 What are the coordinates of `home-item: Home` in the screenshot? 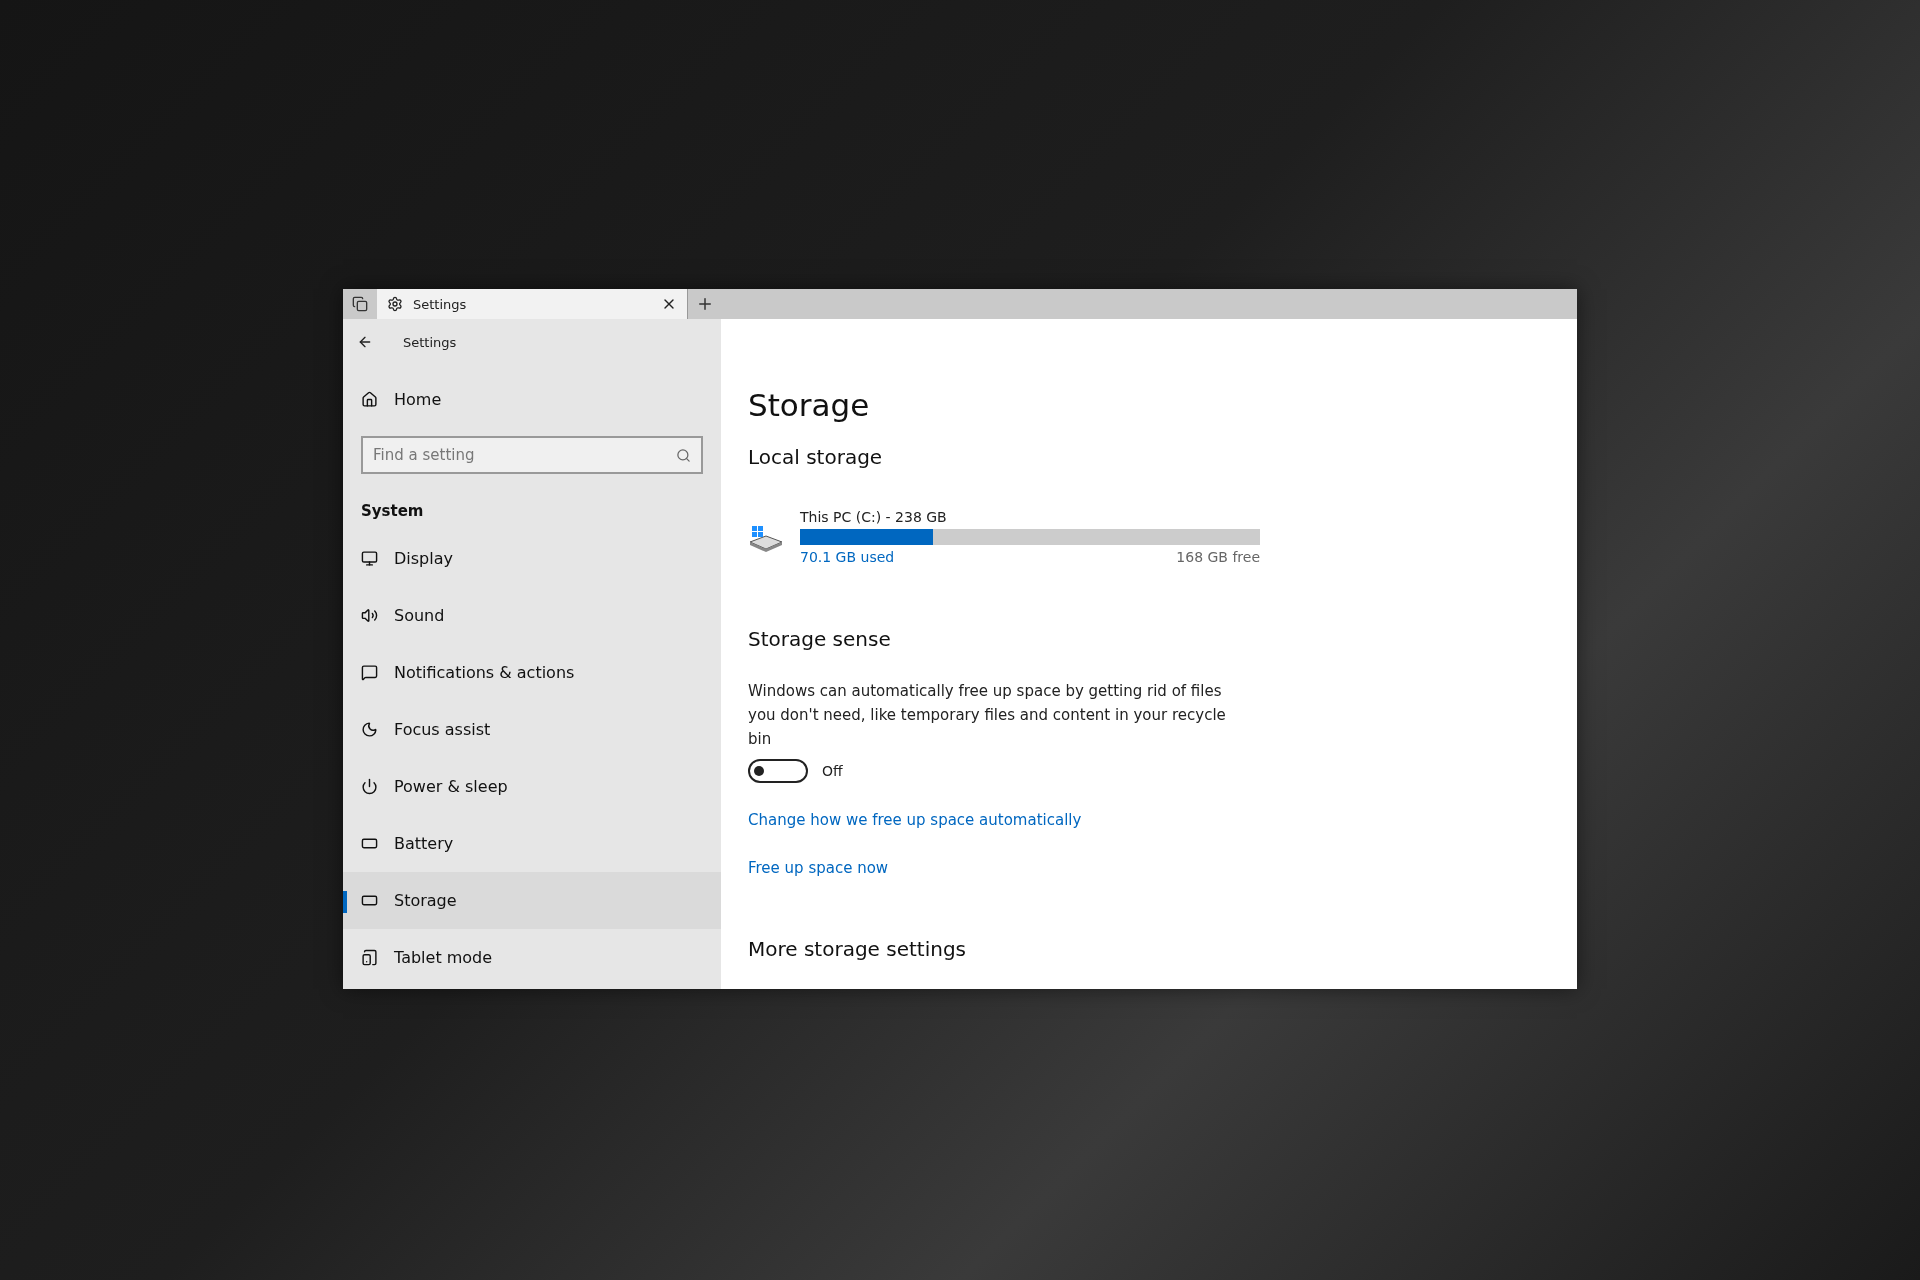 It's located at (532, 399).